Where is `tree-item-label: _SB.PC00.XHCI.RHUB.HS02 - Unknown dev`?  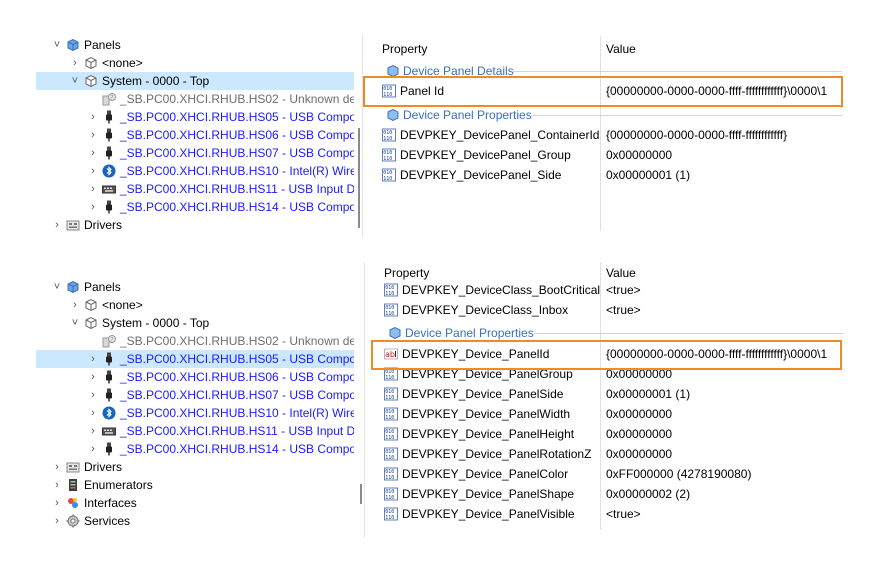 tree-item-label: _SB.PC00.XHCI.RHUB.HS02 - Unknown dev is located at coordinates (237, 341).